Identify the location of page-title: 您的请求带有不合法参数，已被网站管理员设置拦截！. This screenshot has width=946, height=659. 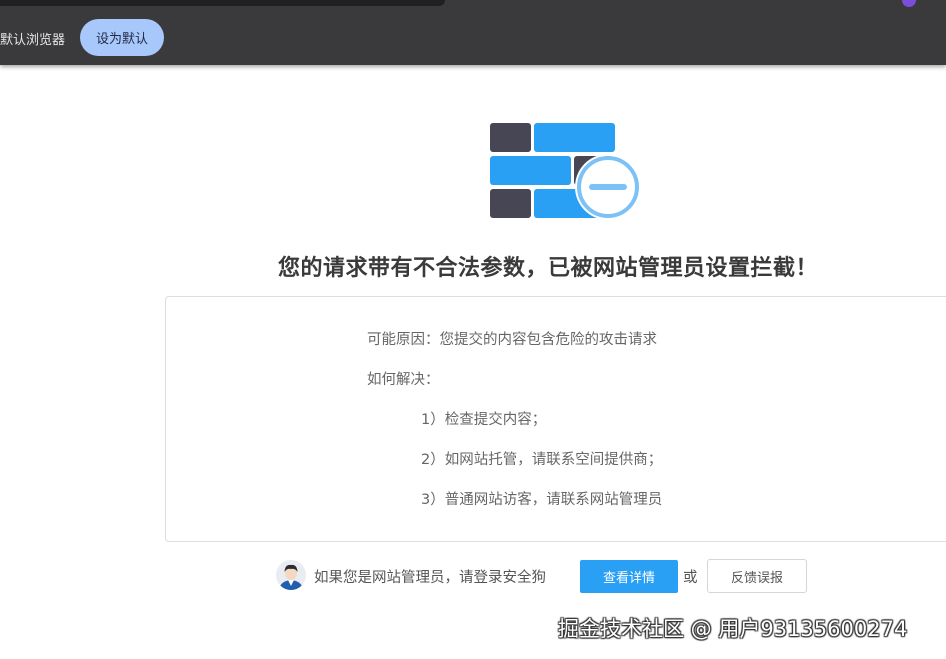
(548, 268).